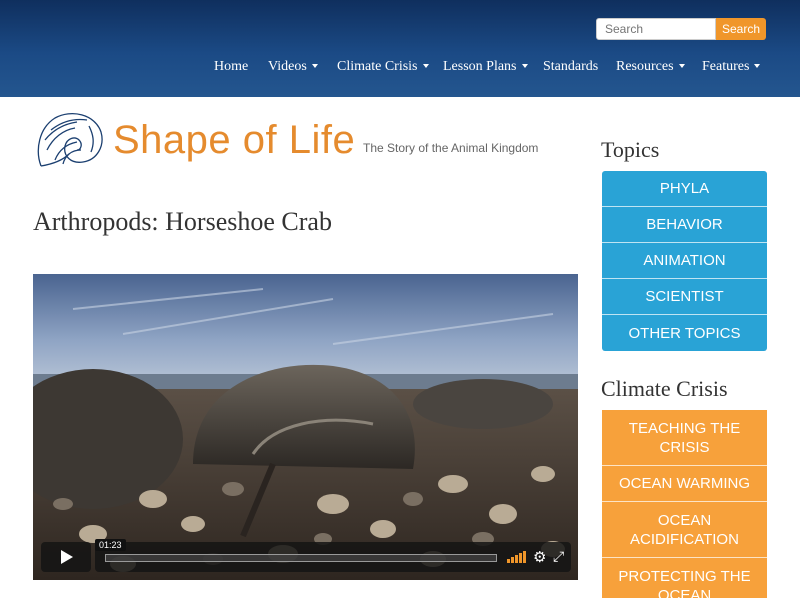  I want to click on nav-home-label: Home, so click(231, 66).